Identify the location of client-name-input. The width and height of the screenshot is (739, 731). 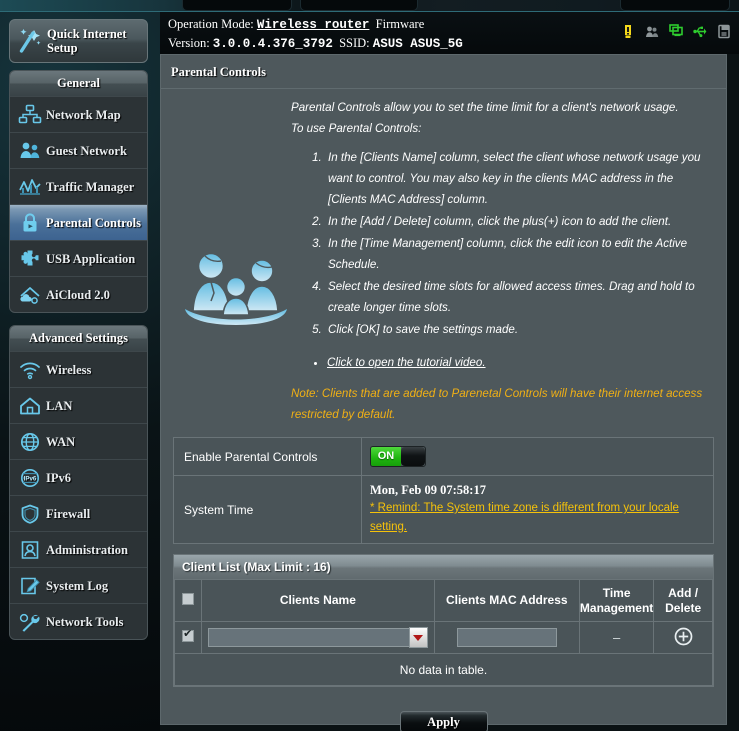
(308, 637).